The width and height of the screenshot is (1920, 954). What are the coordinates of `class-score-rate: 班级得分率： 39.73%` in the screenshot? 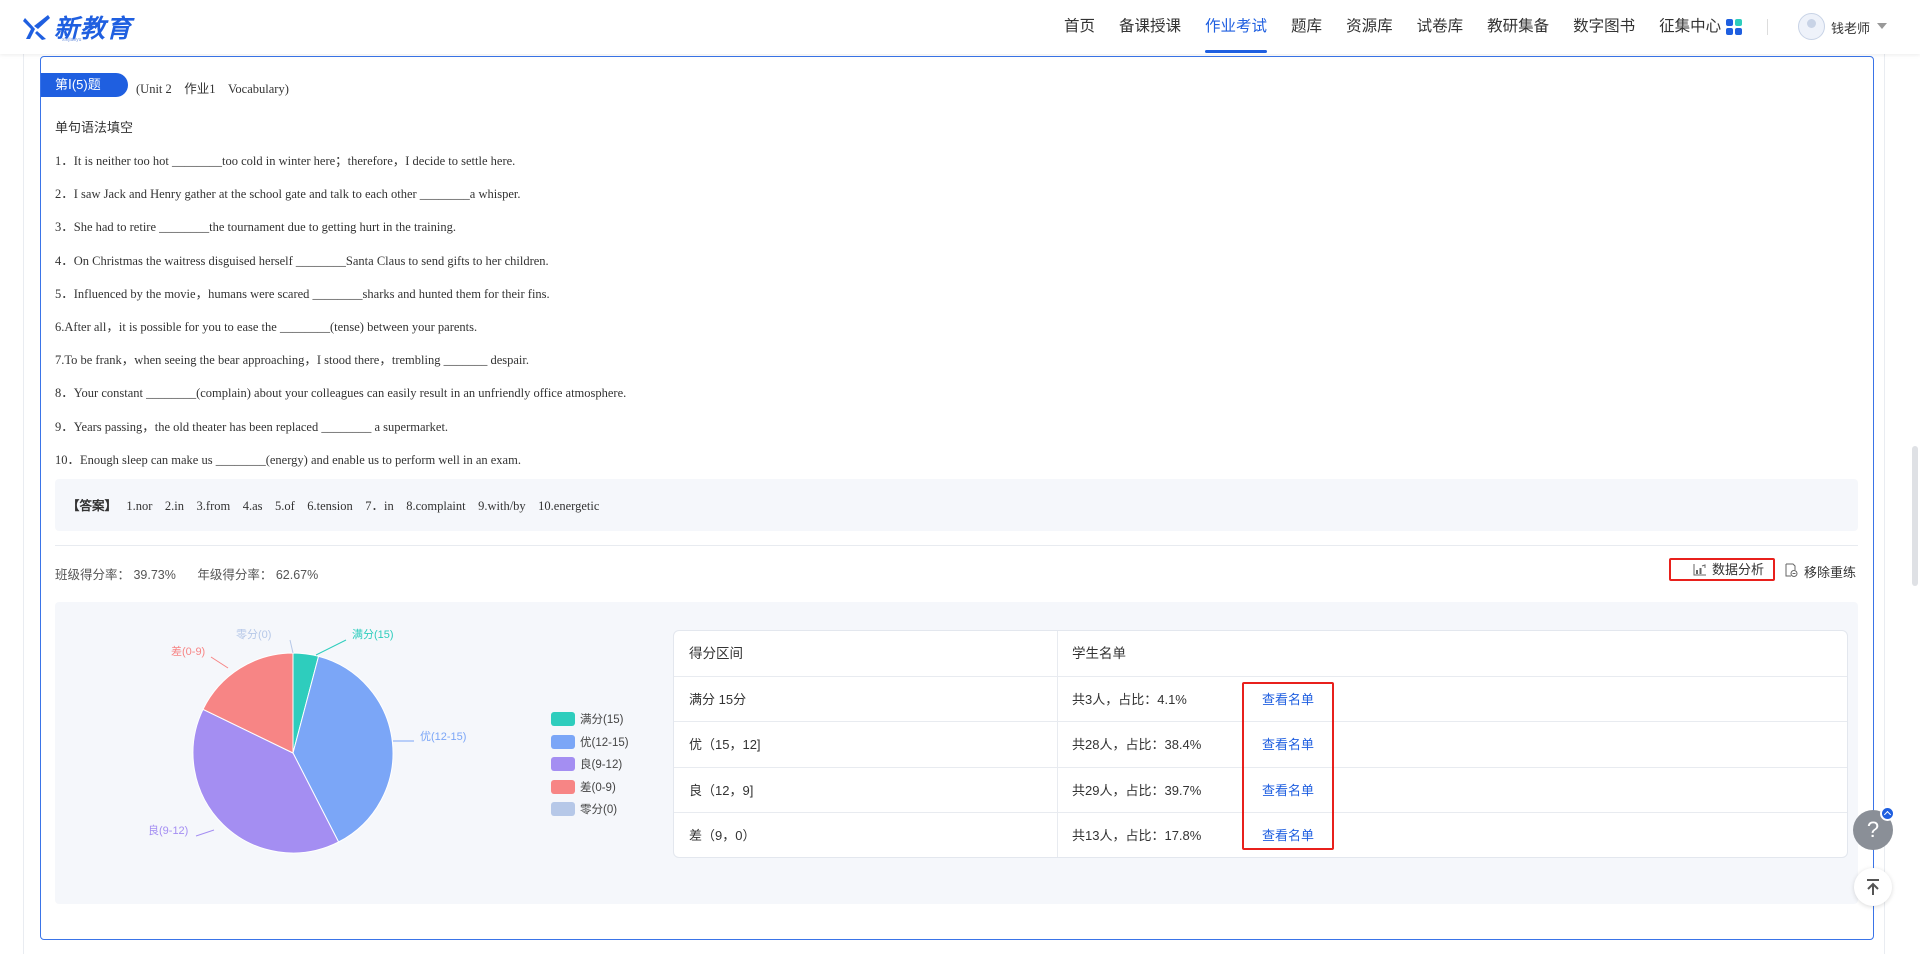 It's located at (115, 575).